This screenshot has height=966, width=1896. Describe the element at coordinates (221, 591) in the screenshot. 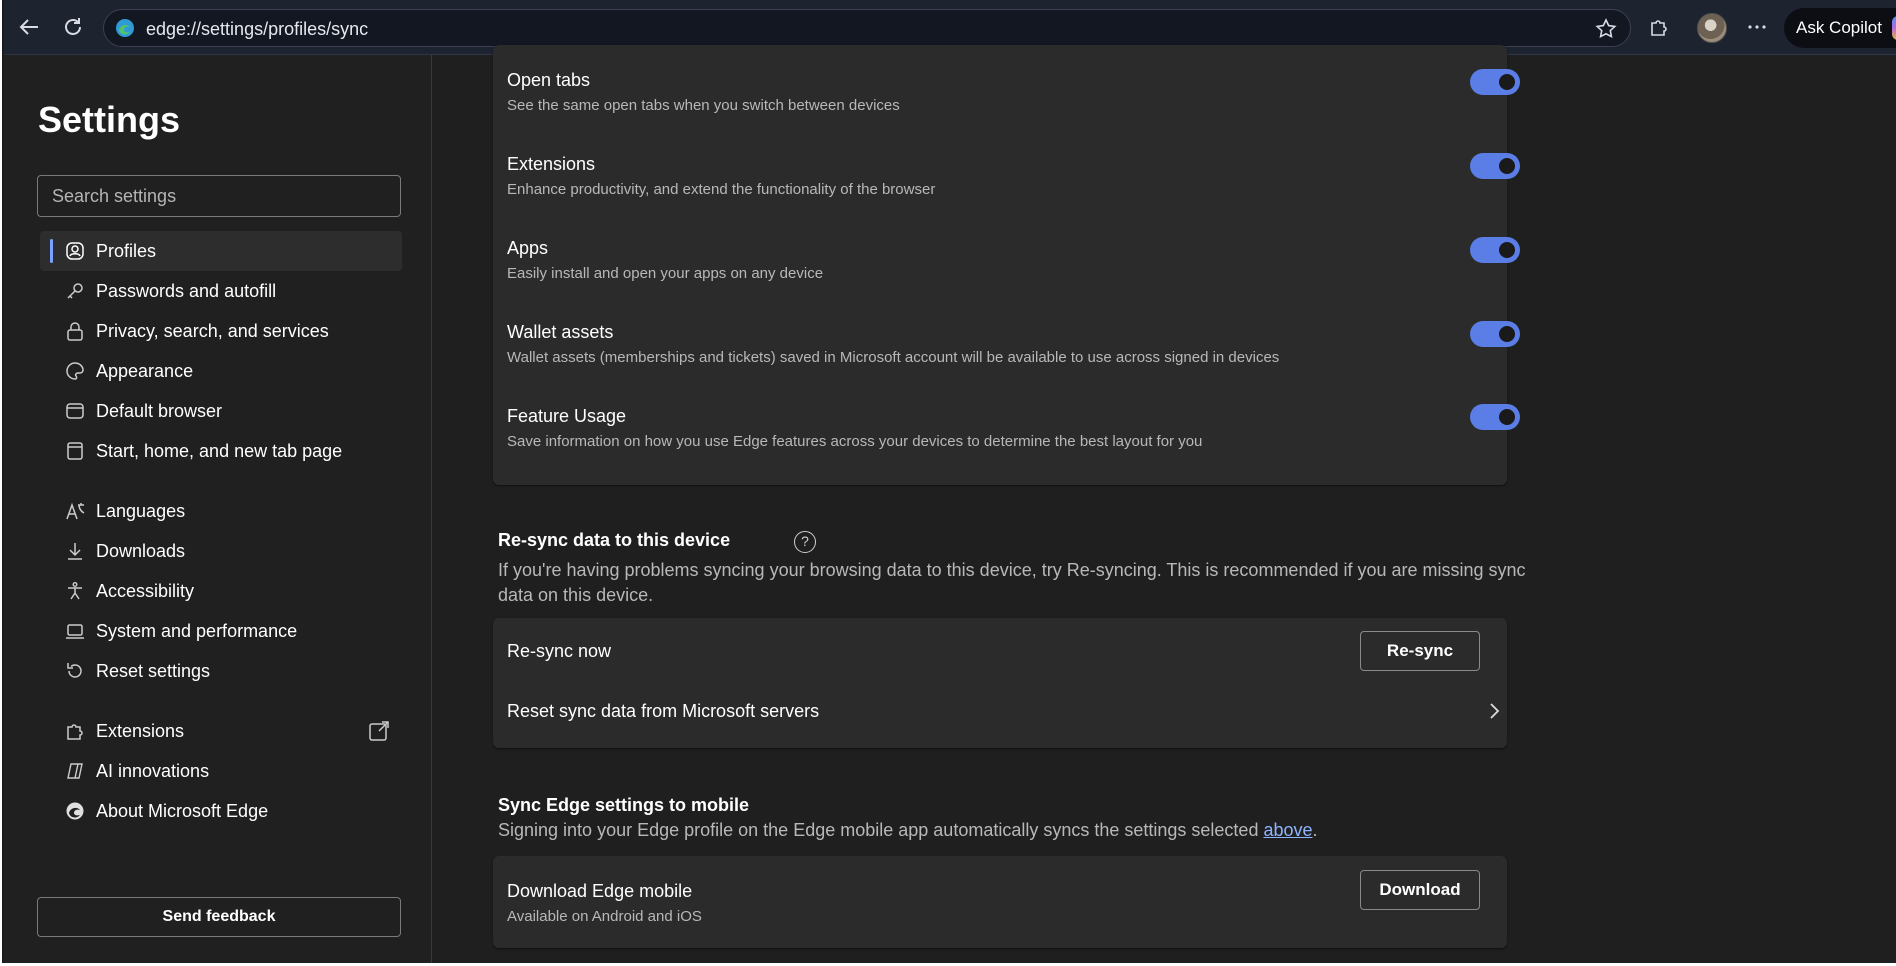

I see `sidebar-item-accessibility: Accessibility` at that location.